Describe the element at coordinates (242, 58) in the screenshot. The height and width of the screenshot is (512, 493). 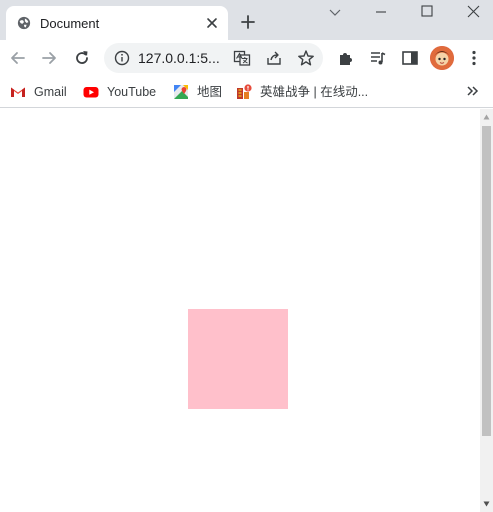
I see `translate-icon` at that location.